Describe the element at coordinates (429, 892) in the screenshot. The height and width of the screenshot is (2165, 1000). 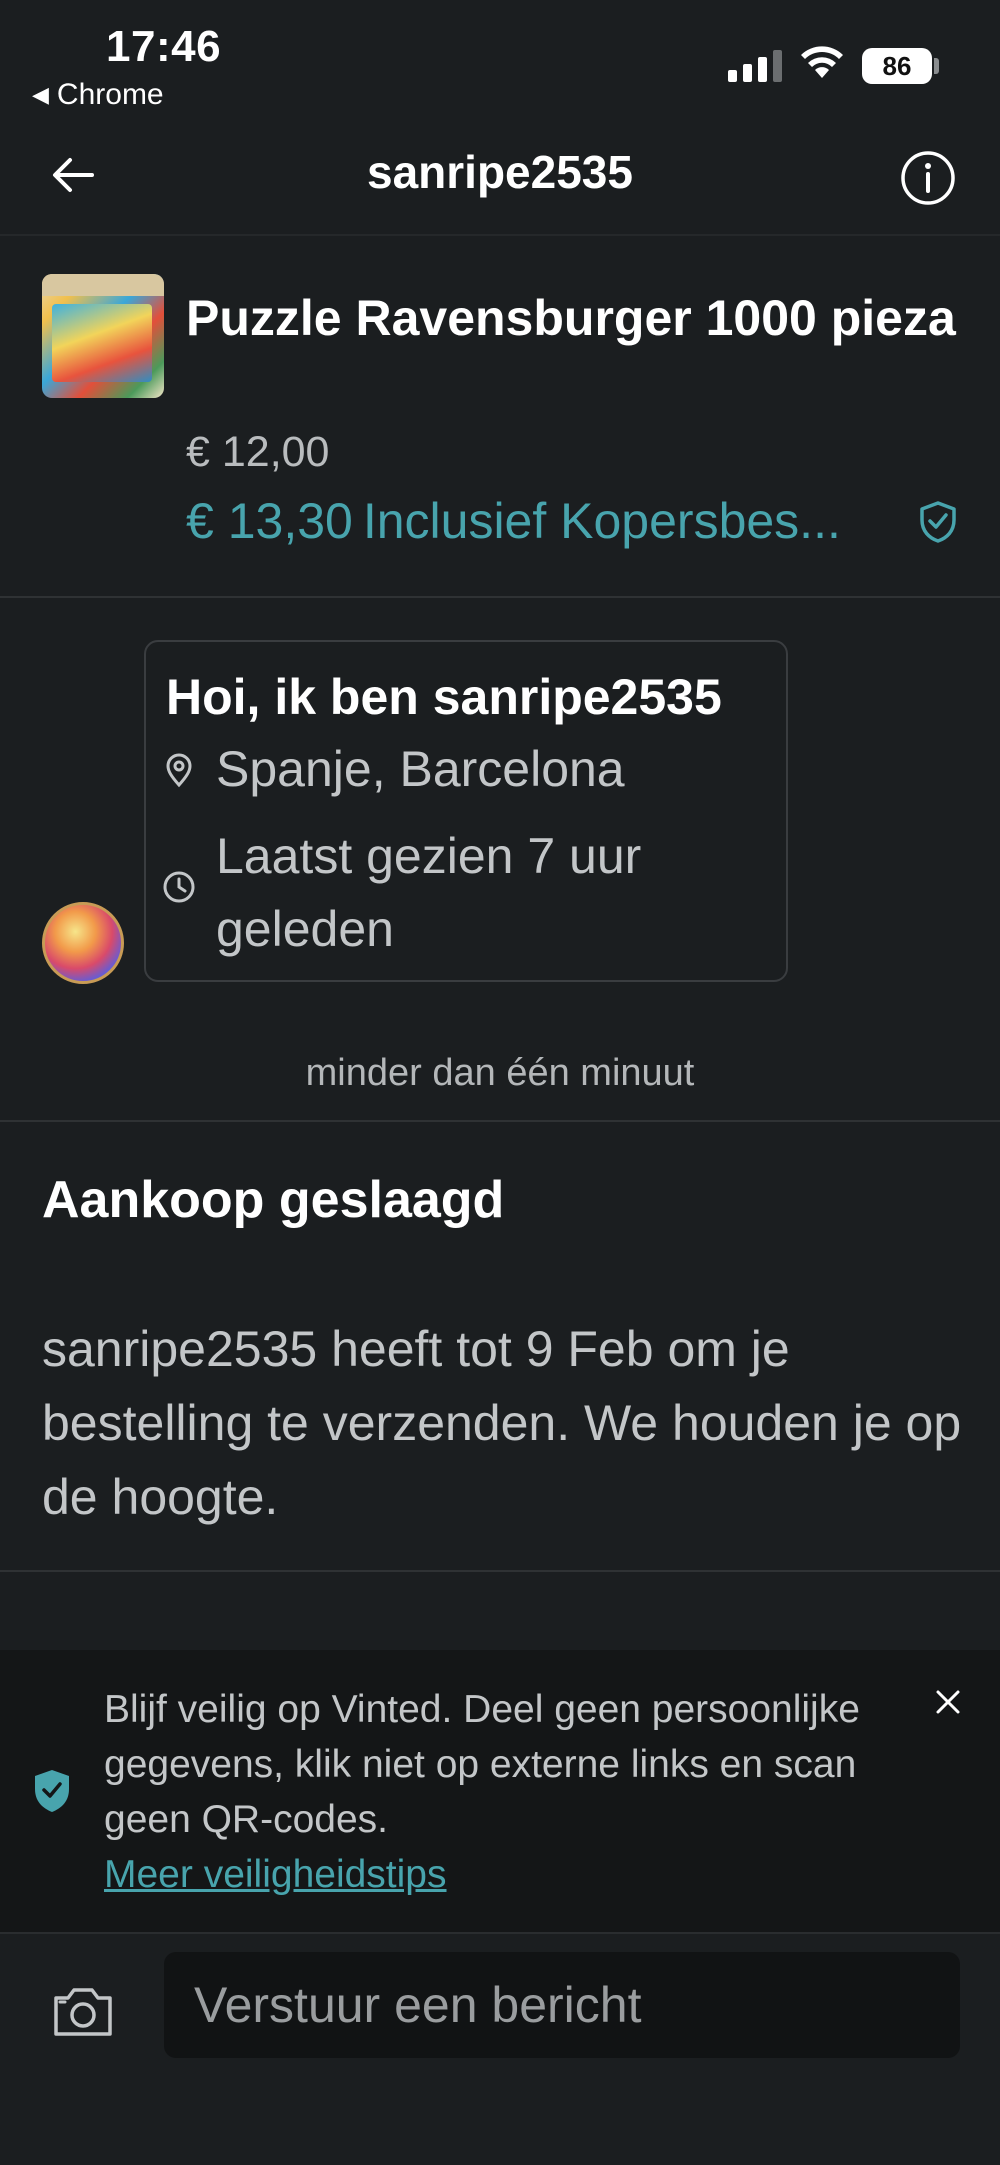
I see `seller-last-seen: Laatst gezien 7 uur geleden` at that location.